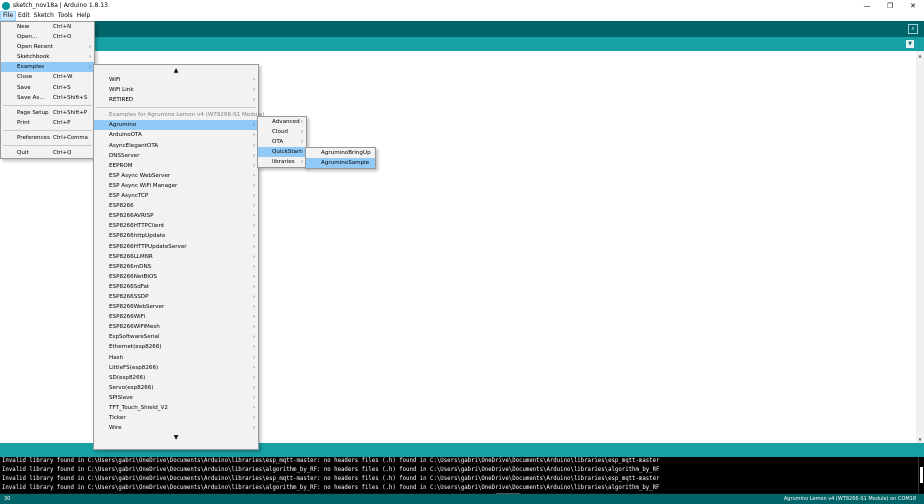 The image size is (924, 504). I want to click on menu-item-label: EspSoftwareSerial, so click(134, 337).